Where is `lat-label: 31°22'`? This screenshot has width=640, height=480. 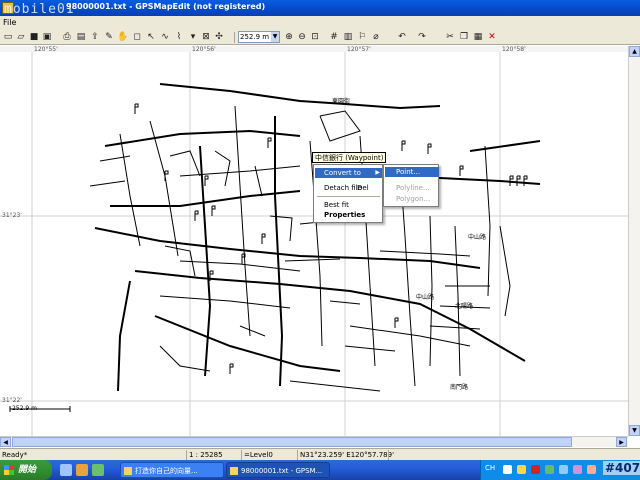 lat-label: 31°22' is located at coordinates (12, 400).